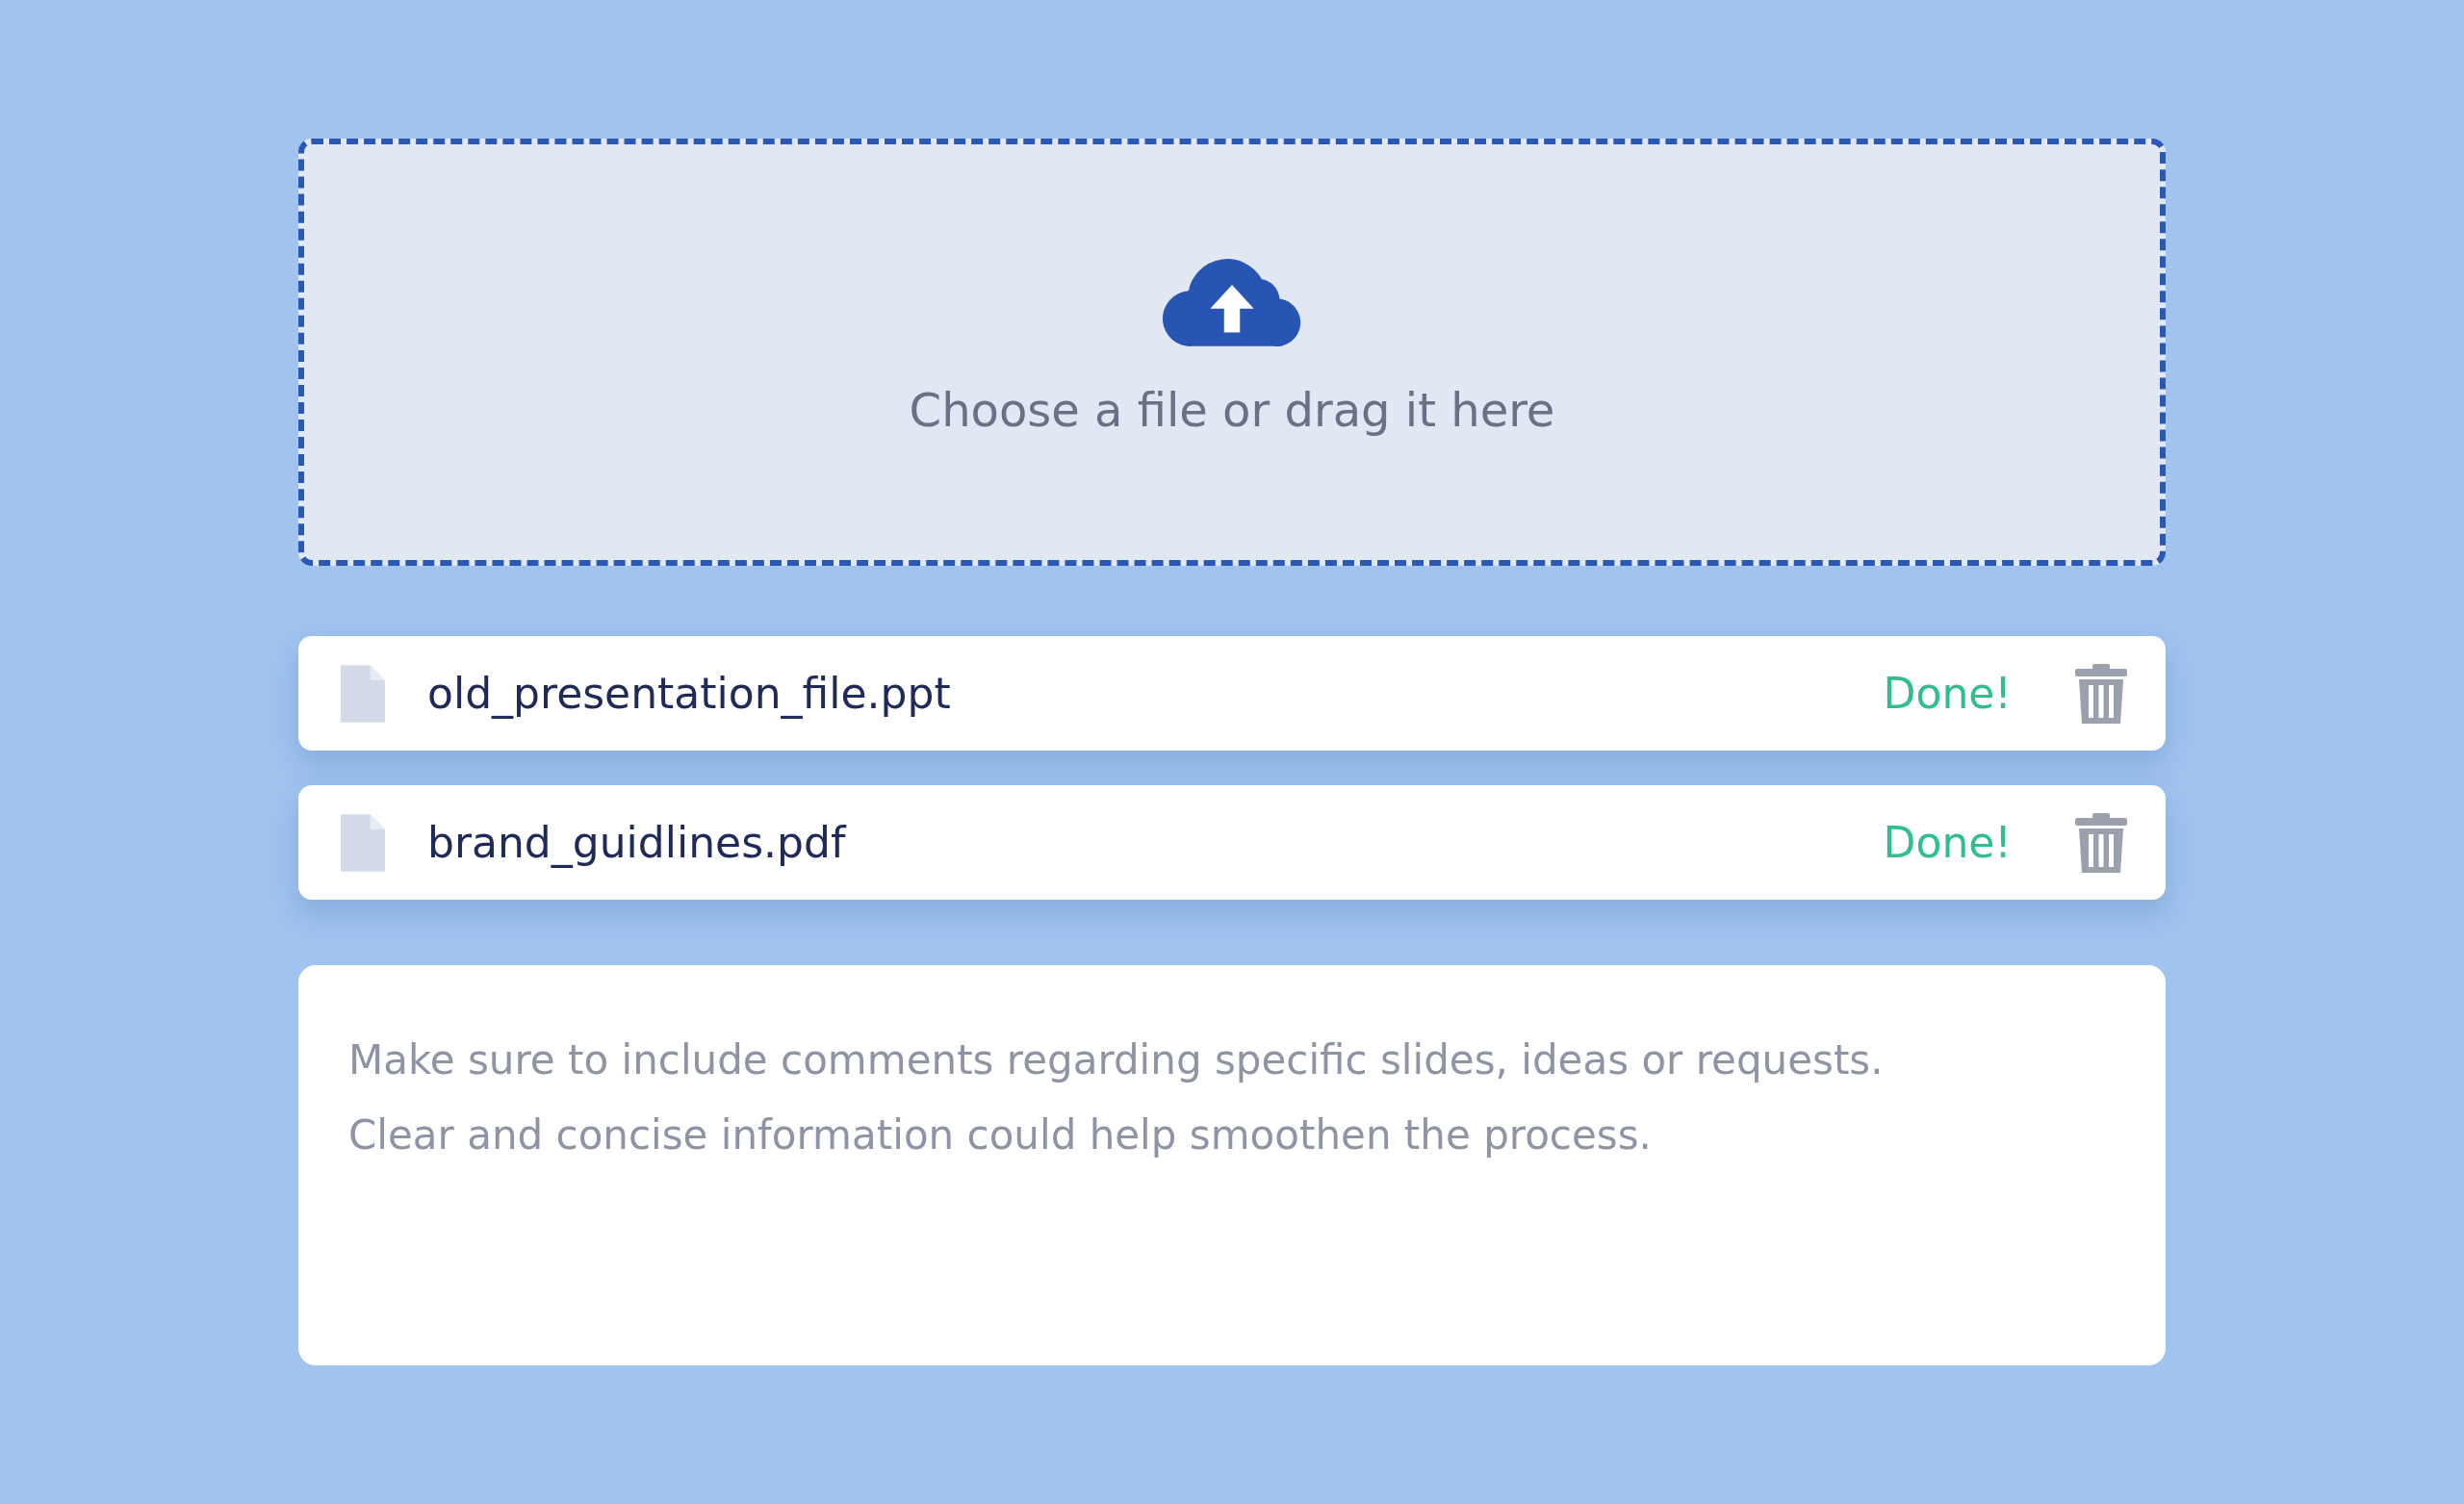  Describe the element at coordinates (1232, 410) in the screenshot. I see `dropzone-label: Choose a file or drag it here` at that location.